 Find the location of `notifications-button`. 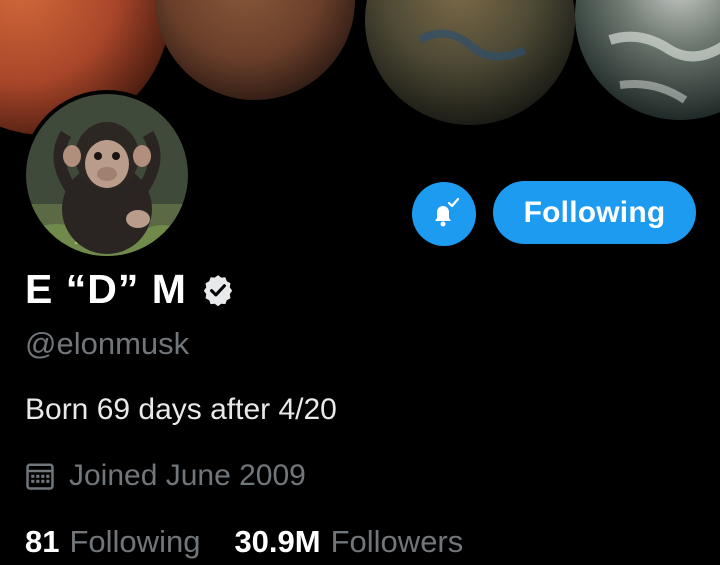

notifications-button is located at coordinates (444, 214).